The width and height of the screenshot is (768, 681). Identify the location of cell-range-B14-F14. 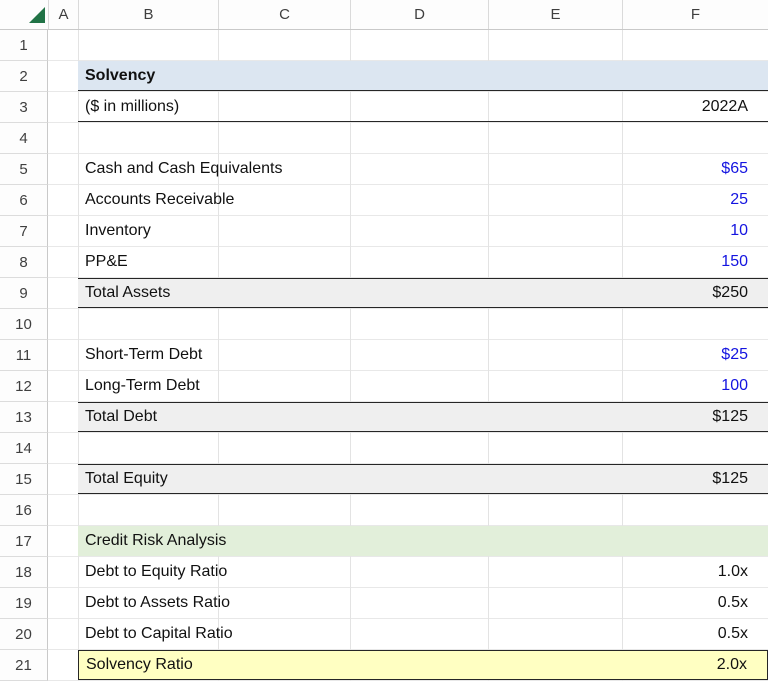
(423, 448).